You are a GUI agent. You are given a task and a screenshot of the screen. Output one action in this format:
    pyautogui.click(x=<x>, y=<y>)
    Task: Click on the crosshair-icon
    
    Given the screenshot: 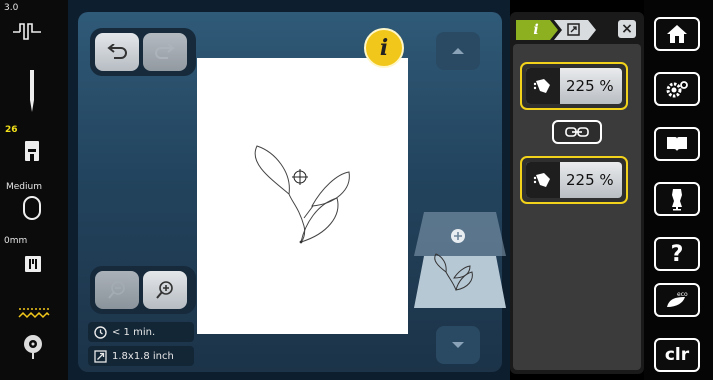 What is the action you would take?
    pyautogui.click(x=300, y=177)
    